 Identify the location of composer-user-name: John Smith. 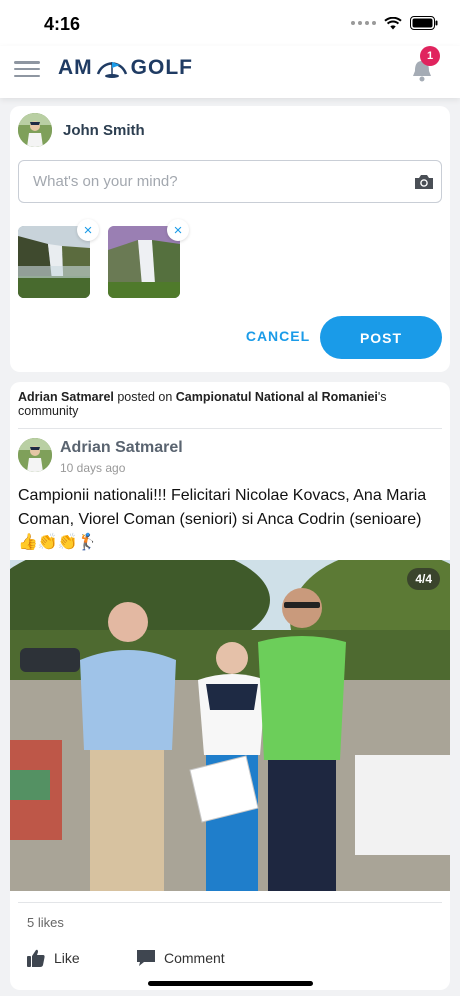
(104, 130).